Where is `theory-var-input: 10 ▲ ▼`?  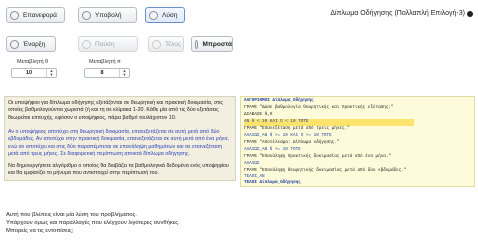
theory-var-input: 10 ▲ ▼ is located at coordinates (34, 73).